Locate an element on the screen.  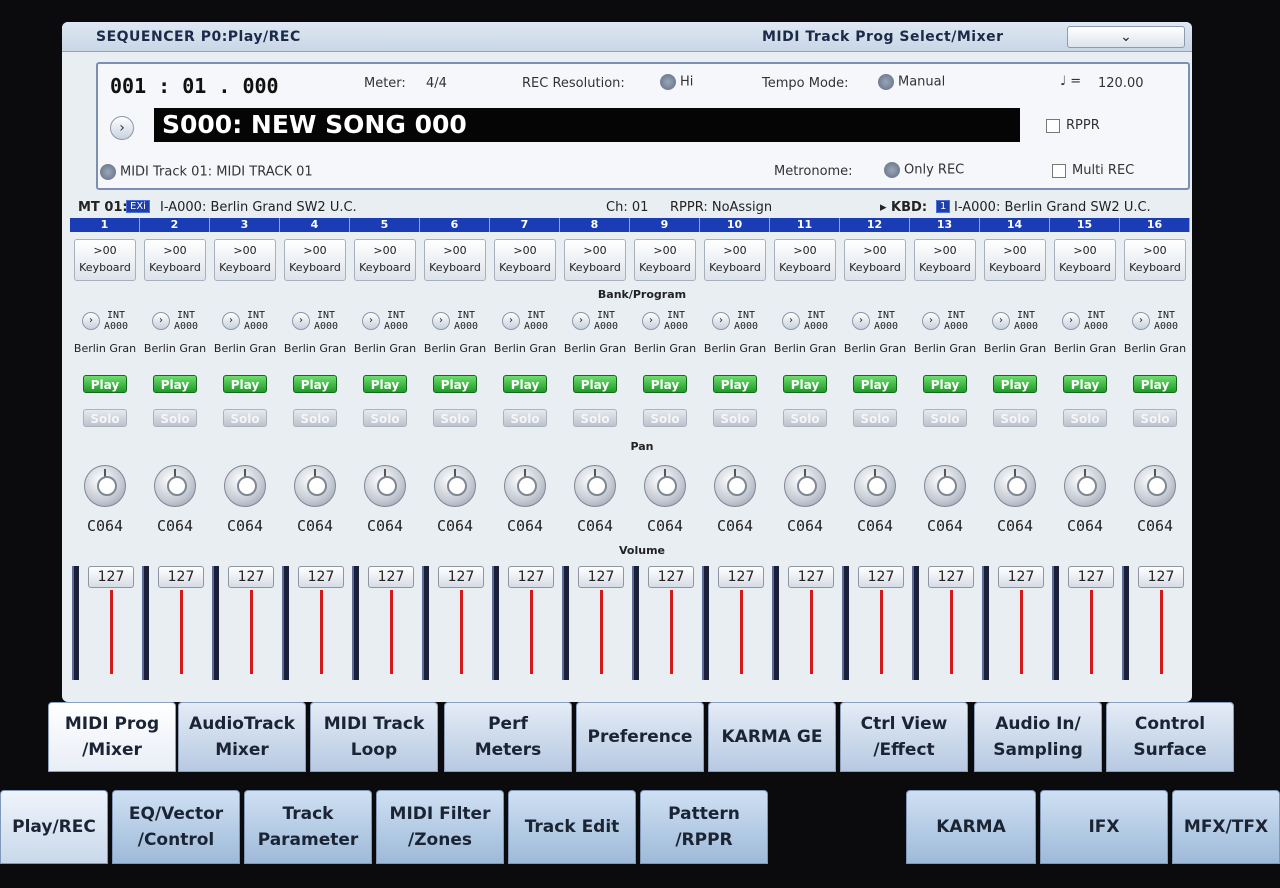
metronome-value: Only REC is located at coordinates (924, 170).